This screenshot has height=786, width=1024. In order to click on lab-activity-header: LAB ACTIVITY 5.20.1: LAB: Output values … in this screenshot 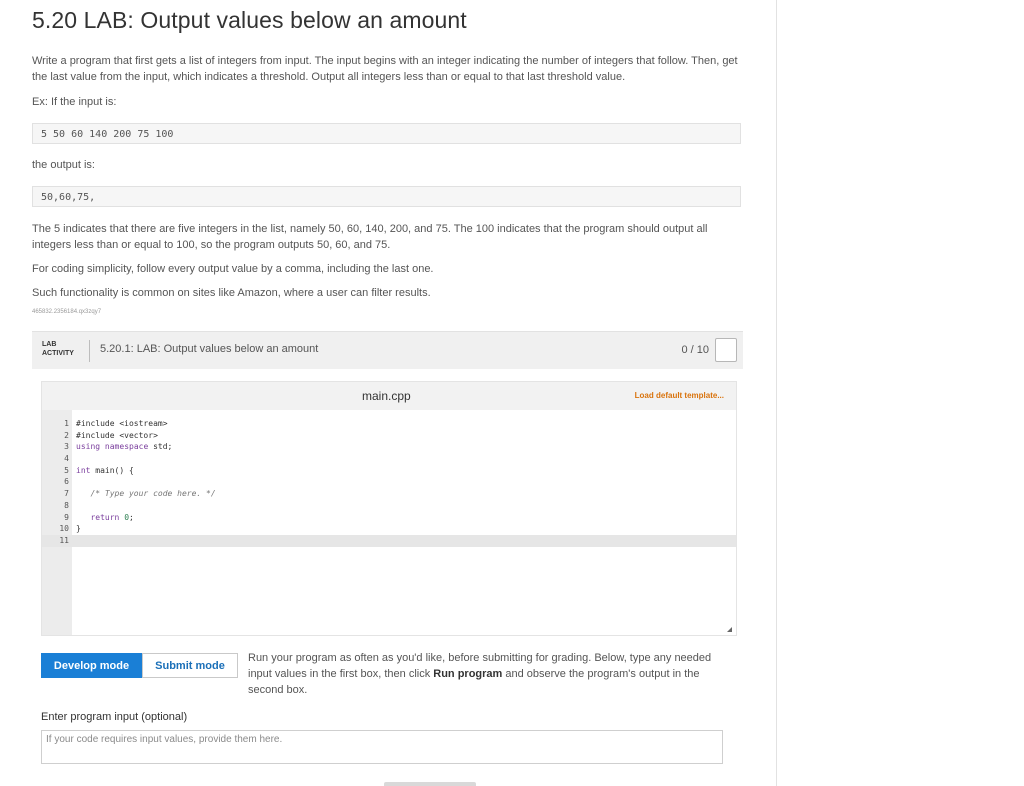, I will do `click(387, 350)`.